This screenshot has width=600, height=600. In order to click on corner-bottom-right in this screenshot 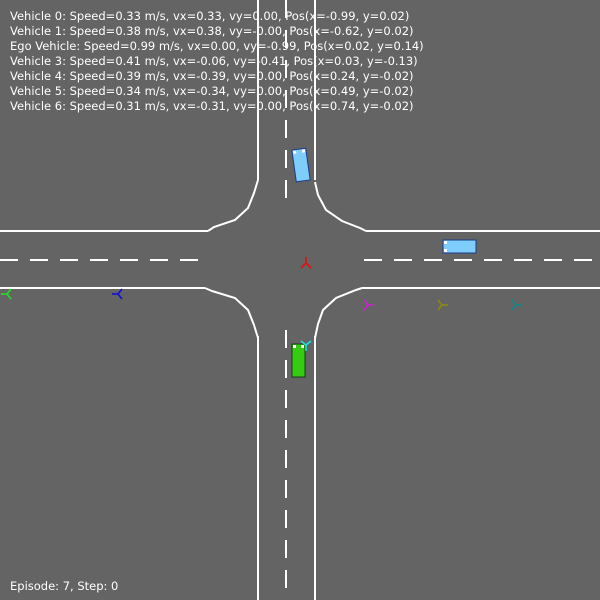, I will do `click(338, 313)`.